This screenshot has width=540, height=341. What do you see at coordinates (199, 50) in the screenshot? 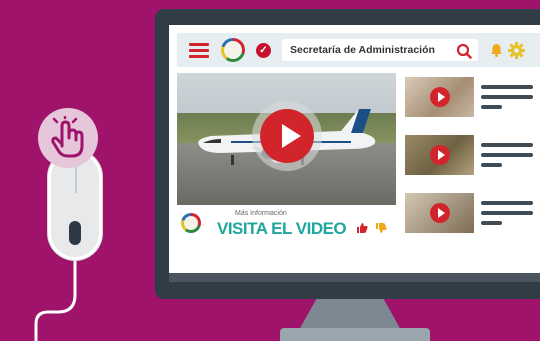
I see `menu-icon` at bounding box center [199, 50].